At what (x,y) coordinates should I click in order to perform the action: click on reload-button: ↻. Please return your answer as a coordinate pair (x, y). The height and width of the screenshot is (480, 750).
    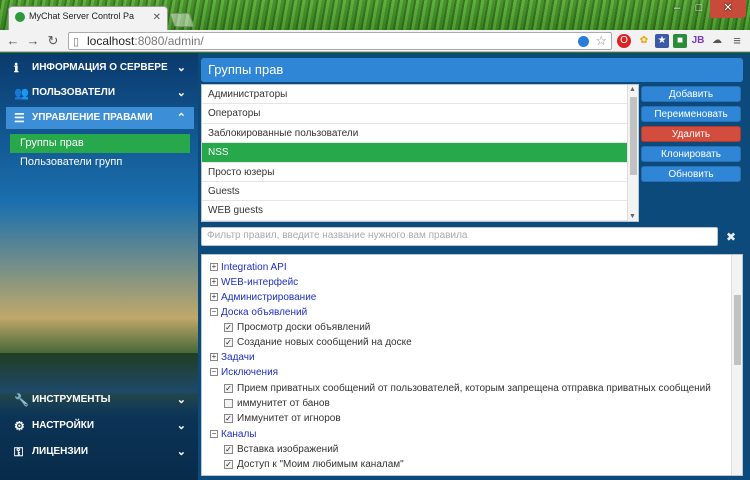
    Looking at the image, I should click on (53, 41).